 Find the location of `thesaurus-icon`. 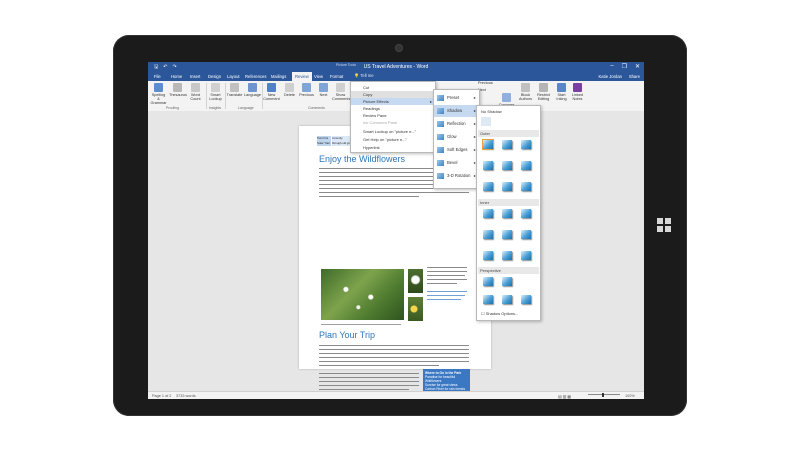

thesaurus-icon is located at coordinates (177, 87).